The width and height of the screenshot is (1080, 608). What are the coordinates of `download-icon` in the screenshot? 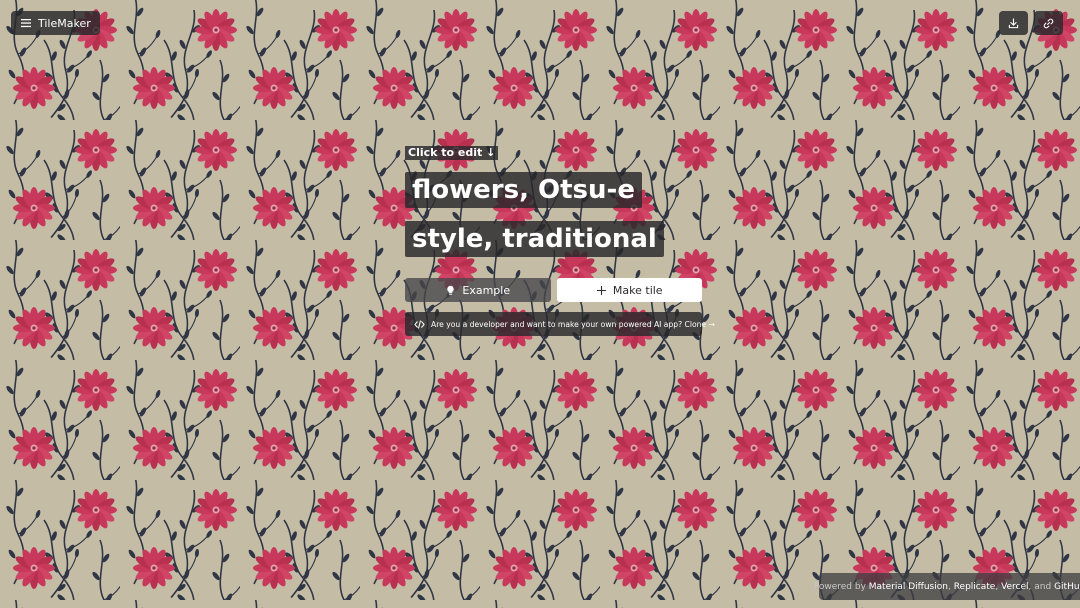 It's located at (1013, 22).